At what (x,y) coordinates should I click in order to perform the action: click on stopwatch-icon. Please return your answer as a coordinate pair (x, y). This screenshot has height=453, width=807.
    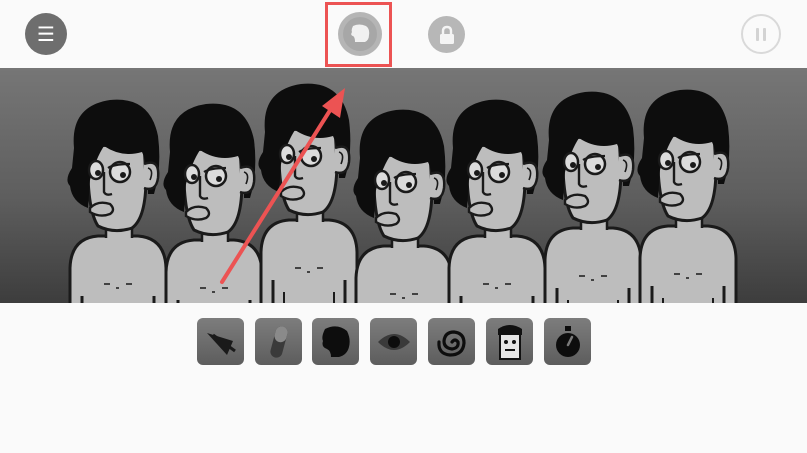
    Looking at the image, I should click on (567, 341).